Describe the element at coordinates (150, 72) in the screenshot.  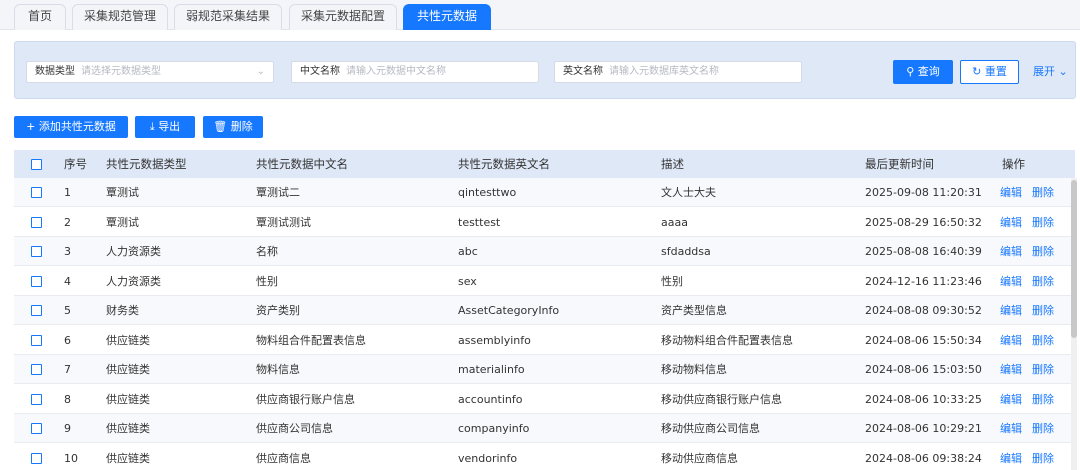
I see `data-type-select: 数据类型 请选择元数据类型 ⌄` at that location.